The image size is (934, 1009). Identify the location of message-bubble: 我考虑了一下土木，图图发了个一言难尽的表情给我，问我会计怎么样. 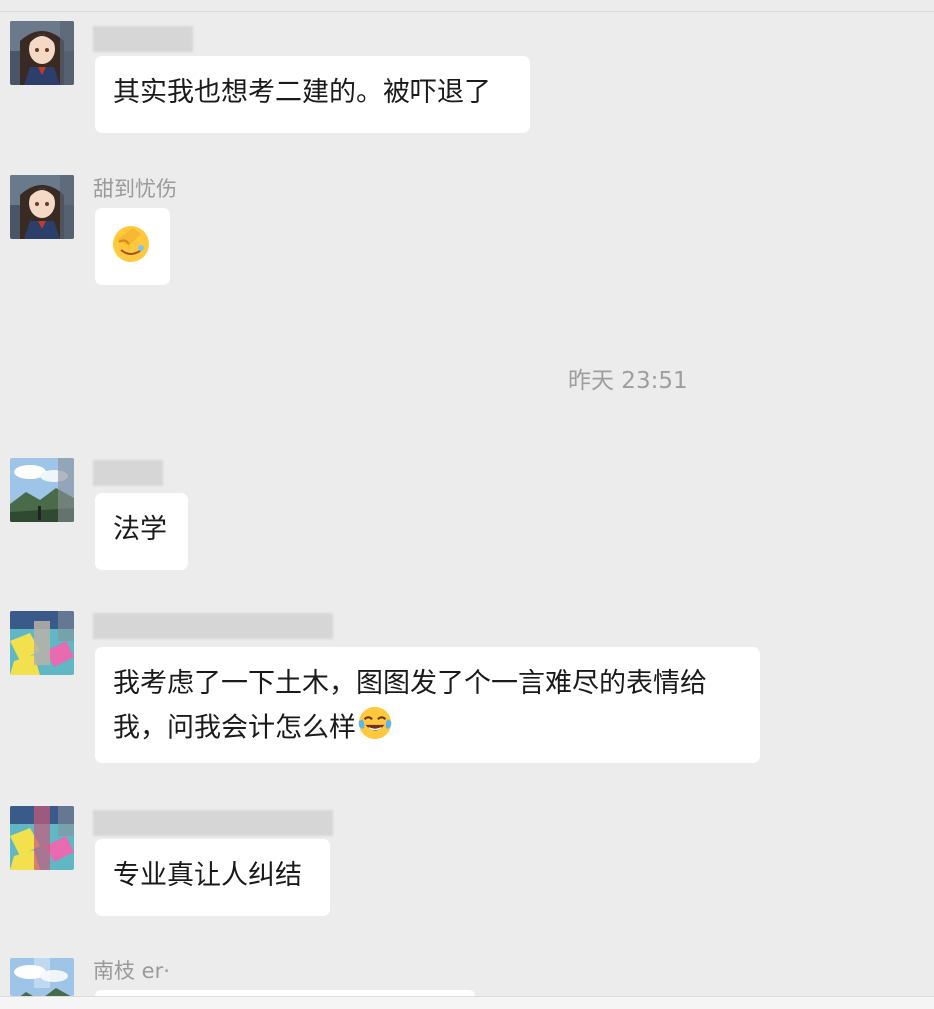
(427, 705).